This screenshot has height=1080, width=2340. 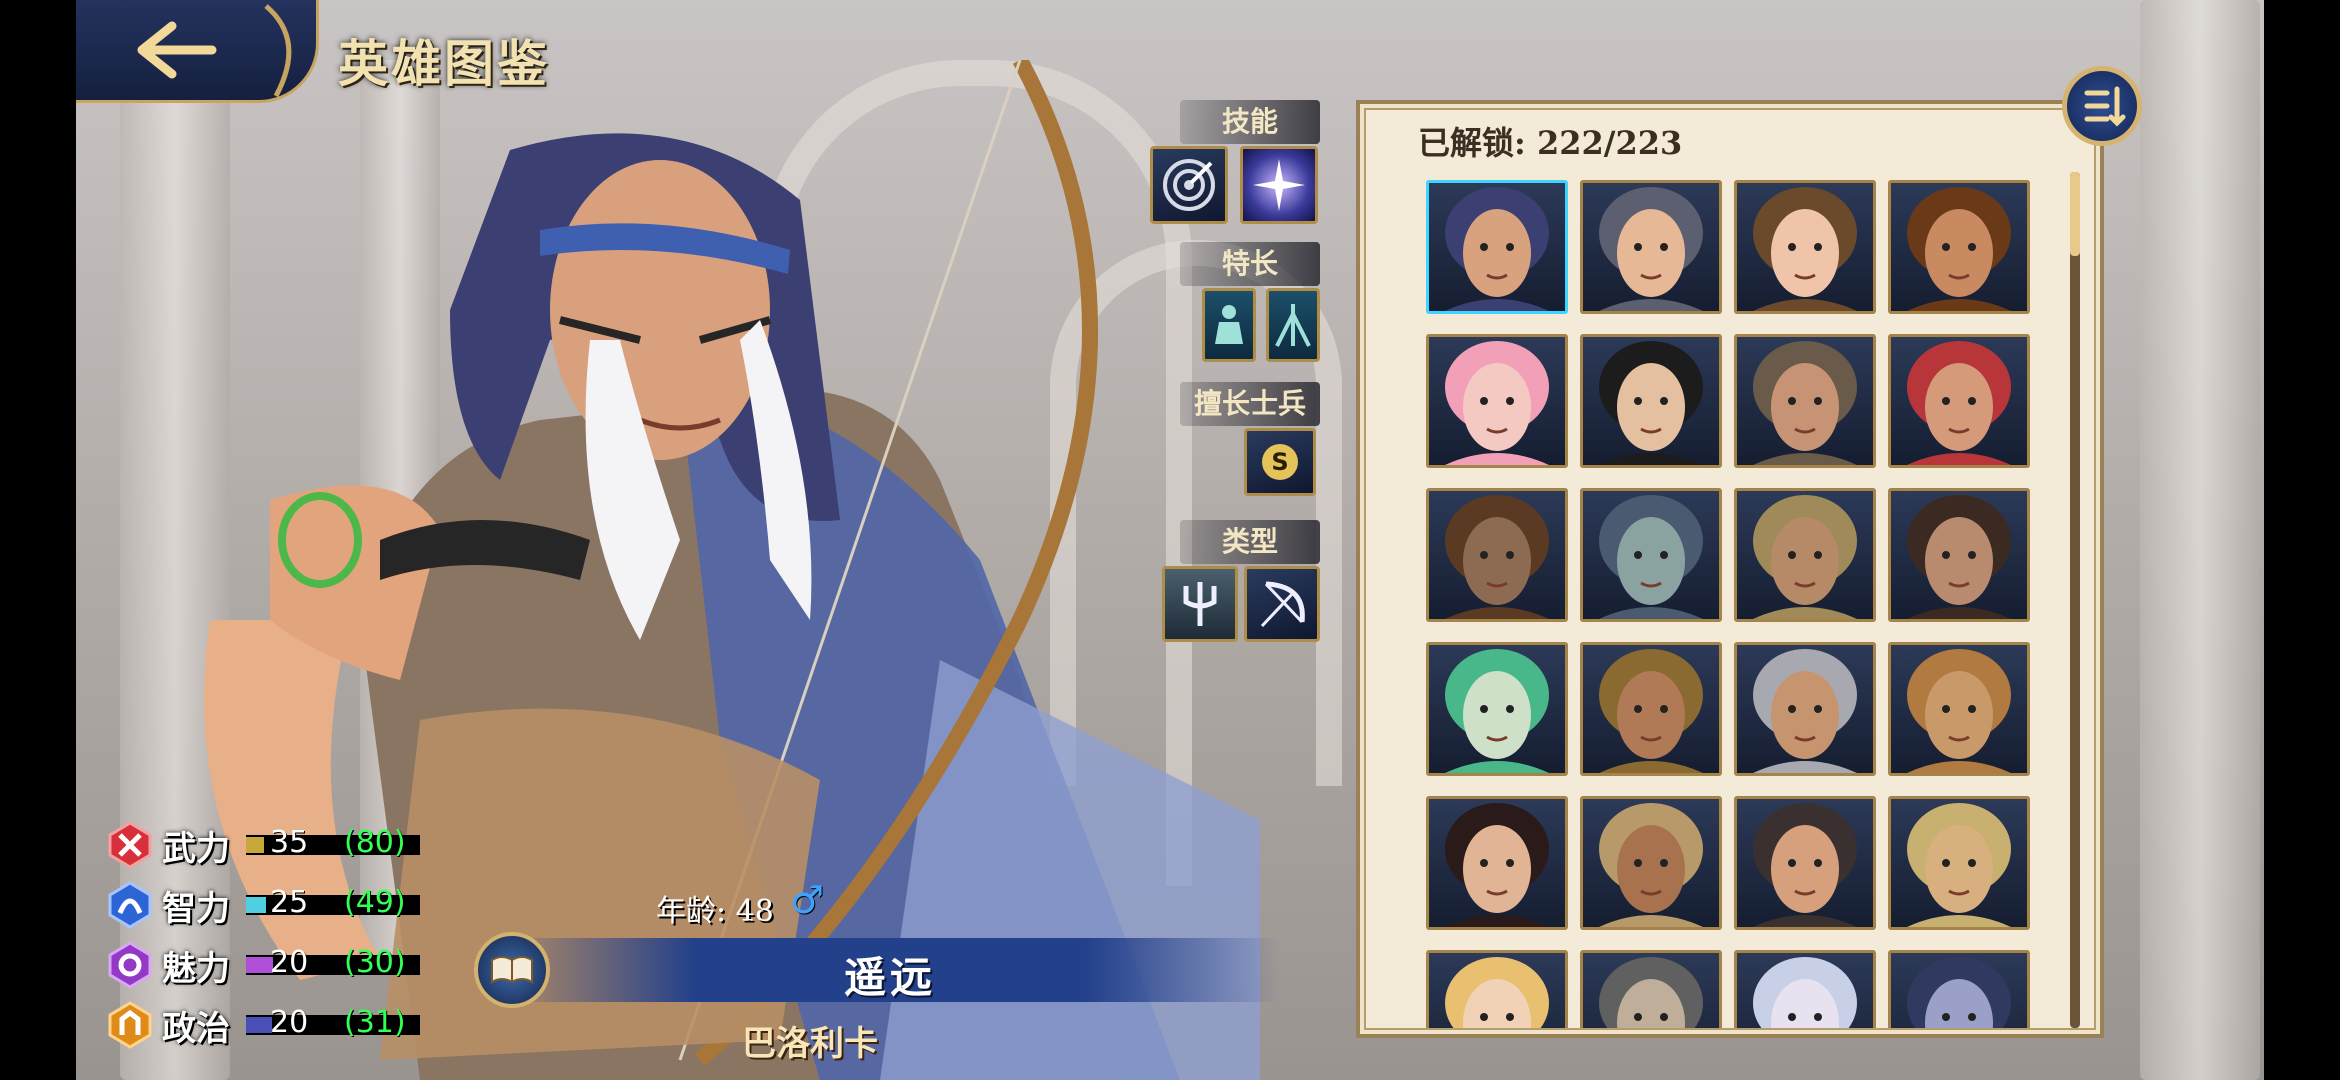 What do you see at coordinates (1279, 185) in the screenshot?
I see `skill-starburst-icon` at bounding box center [1279, 185].